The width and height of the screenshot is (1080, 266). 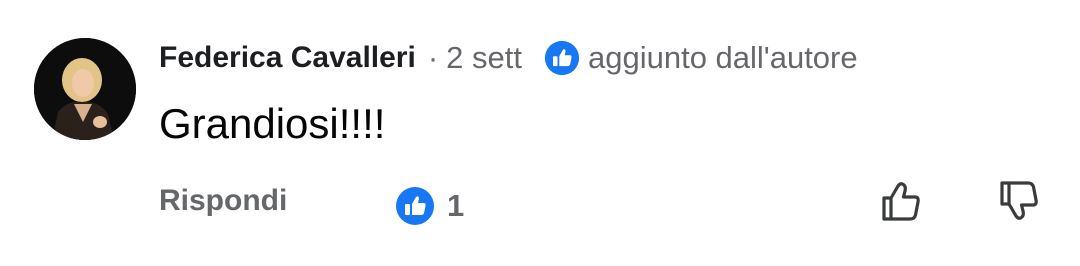 I want to click on upvote-button, so click(x=901, y=201).